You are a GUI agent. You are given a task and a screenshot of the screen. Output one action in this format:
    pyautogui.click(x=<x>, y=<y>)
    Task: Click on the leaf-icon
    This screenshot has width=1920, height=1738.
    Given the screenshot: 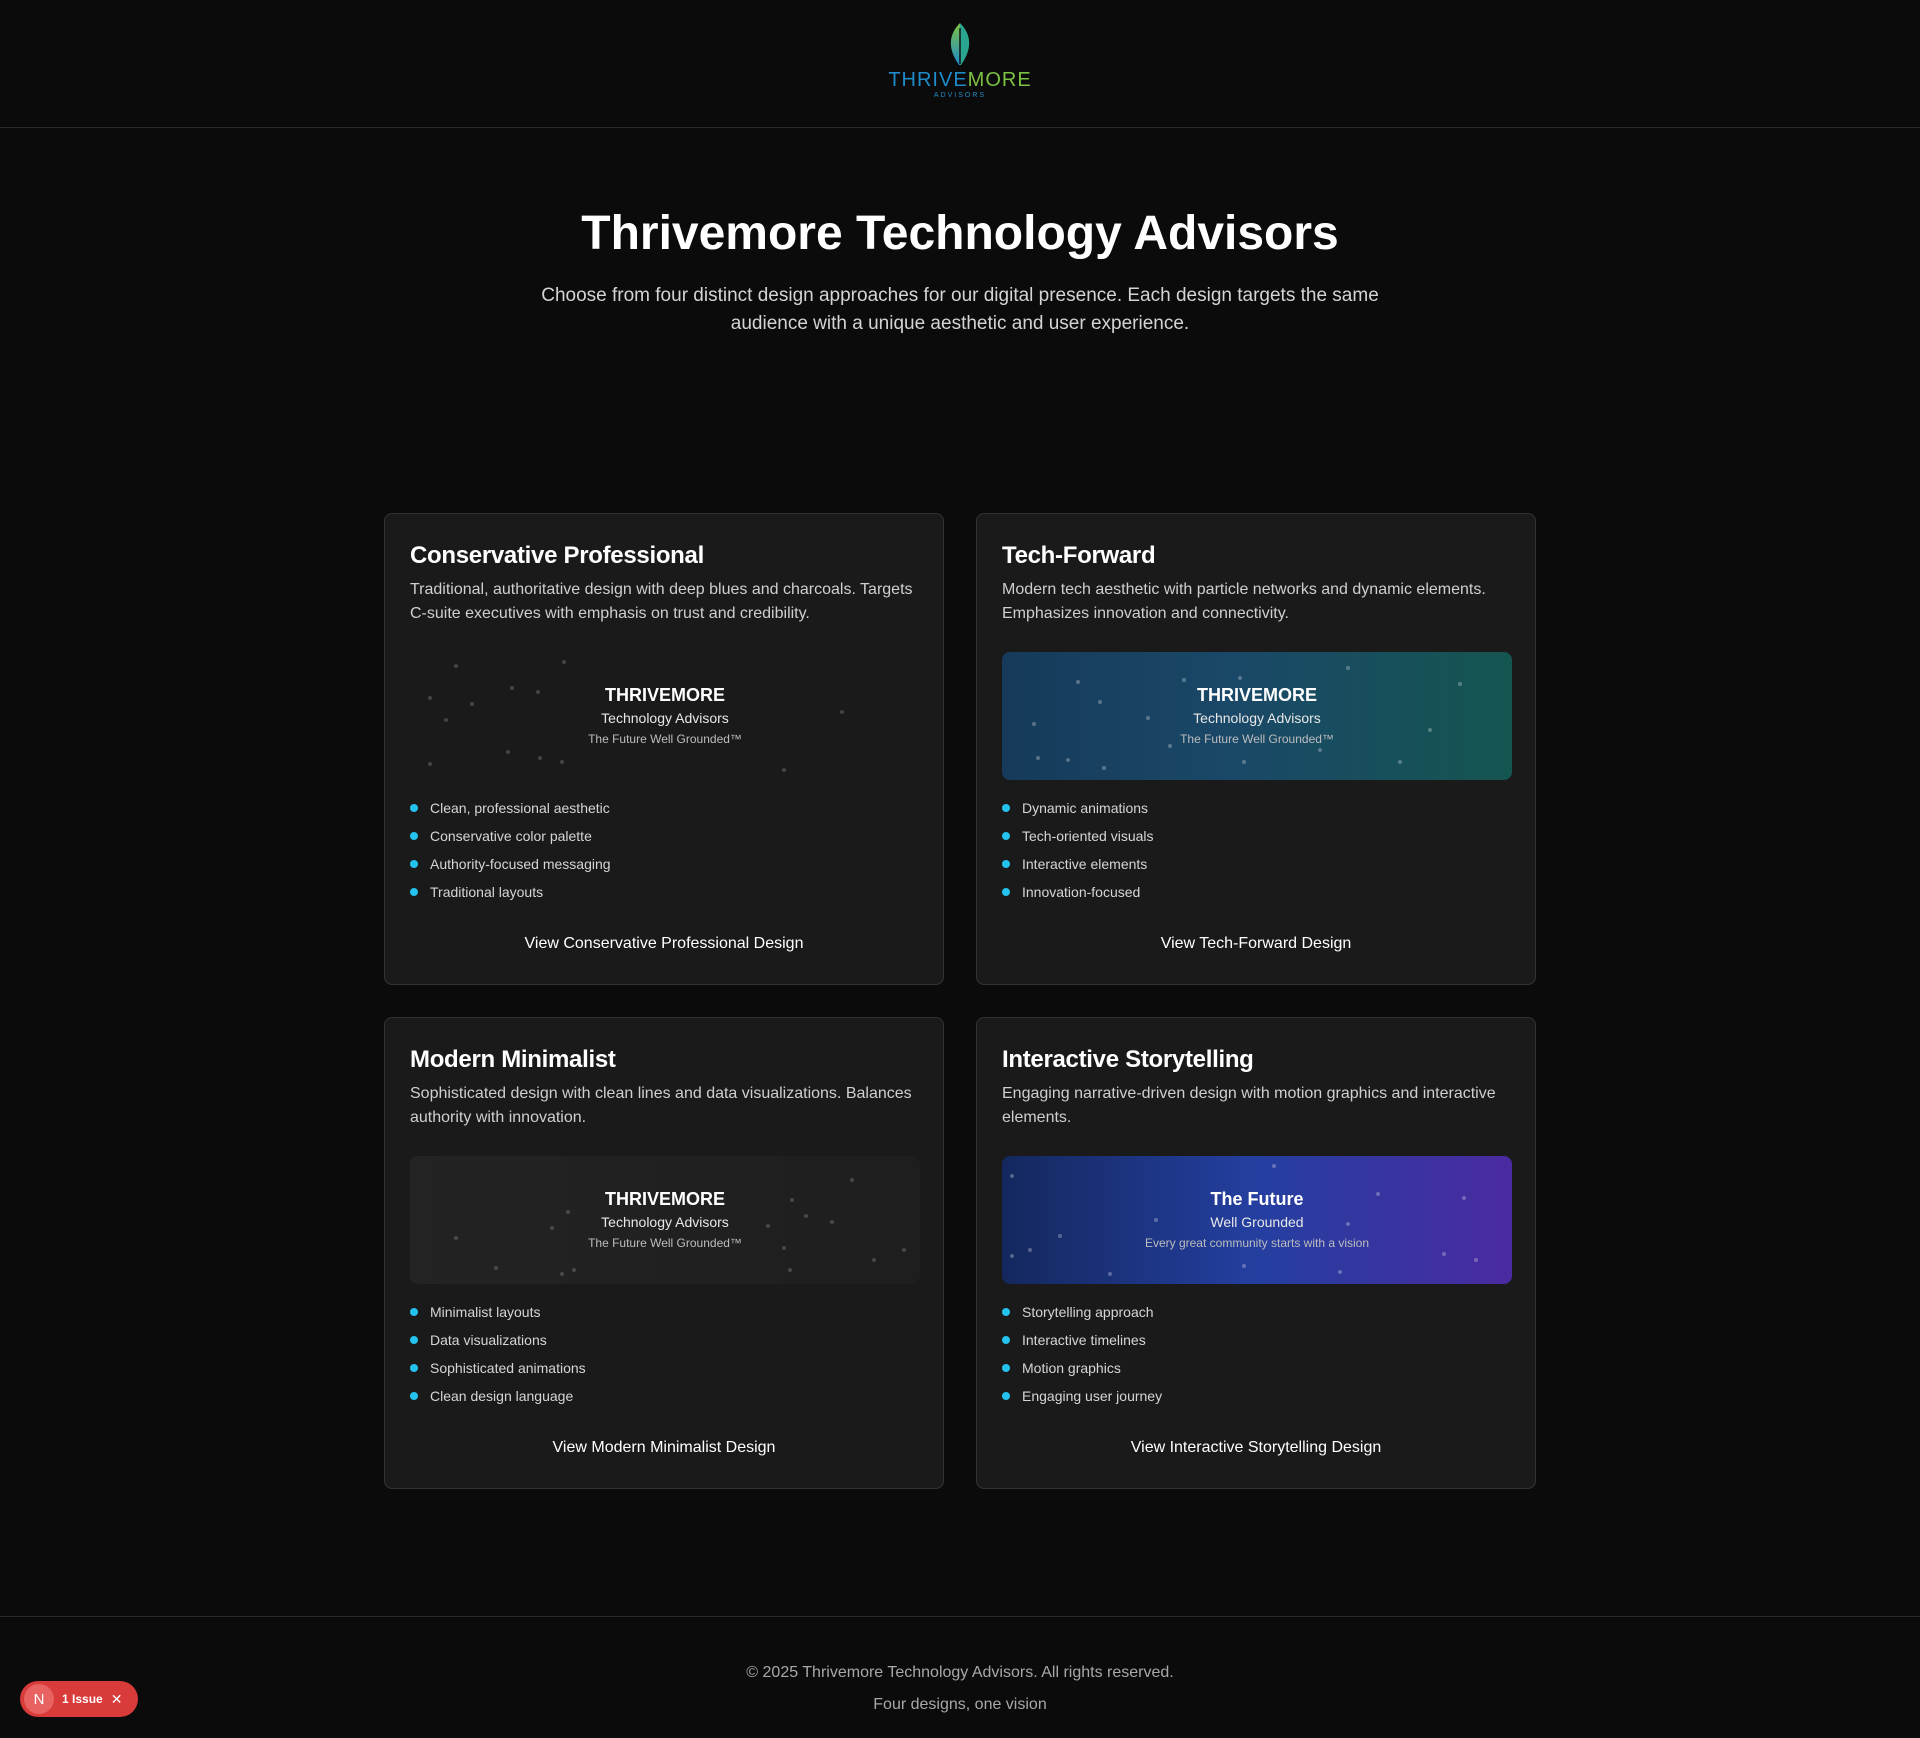 What is the action you would take?
    pyautogui.click(x=960, y=44)
    